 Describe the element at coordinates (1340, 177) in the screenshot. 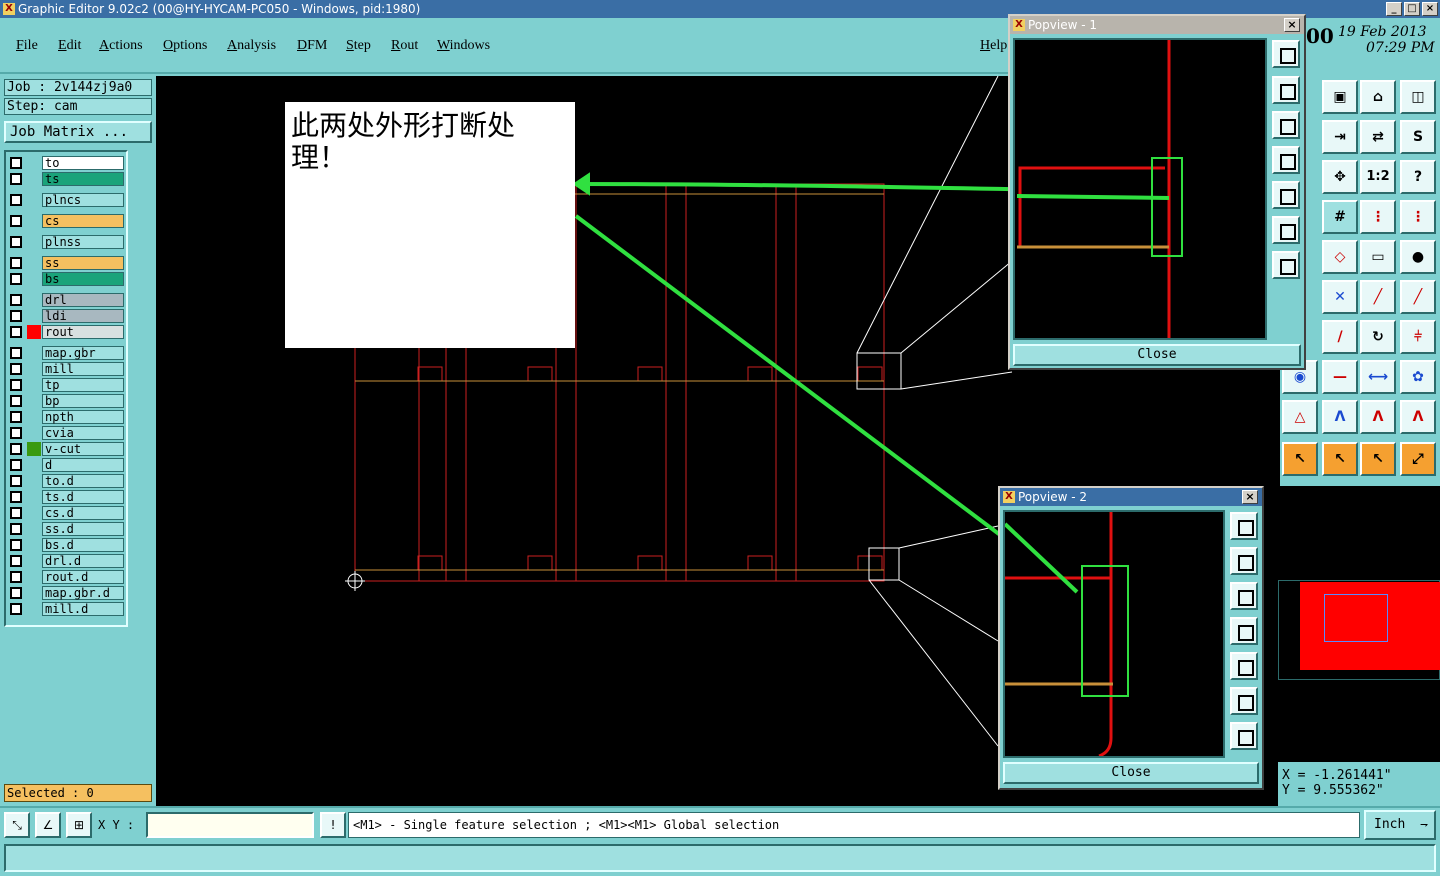

I see `tool-center-icon: ✥` at that location.